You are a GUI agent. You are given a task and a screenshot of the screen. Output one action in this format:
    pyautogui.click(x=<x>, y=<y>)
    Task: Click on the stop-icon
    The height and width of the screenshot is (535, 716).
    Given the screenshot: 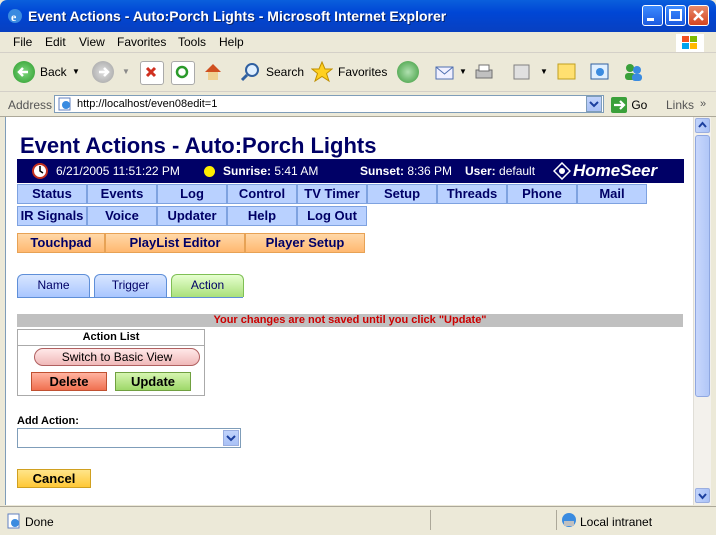 What is the action you would take?
    pyautogui.click(x=152, y=73)
    